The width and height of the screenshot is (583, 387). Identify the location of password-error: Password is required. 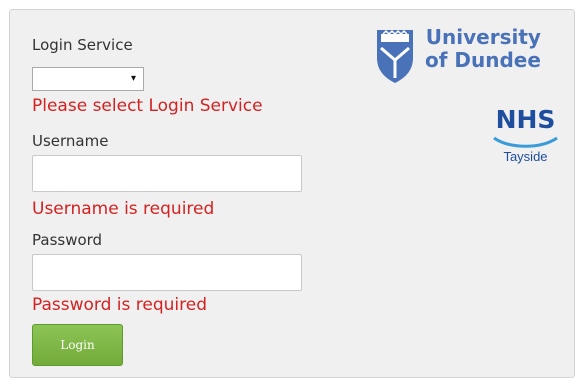
(120, 305).